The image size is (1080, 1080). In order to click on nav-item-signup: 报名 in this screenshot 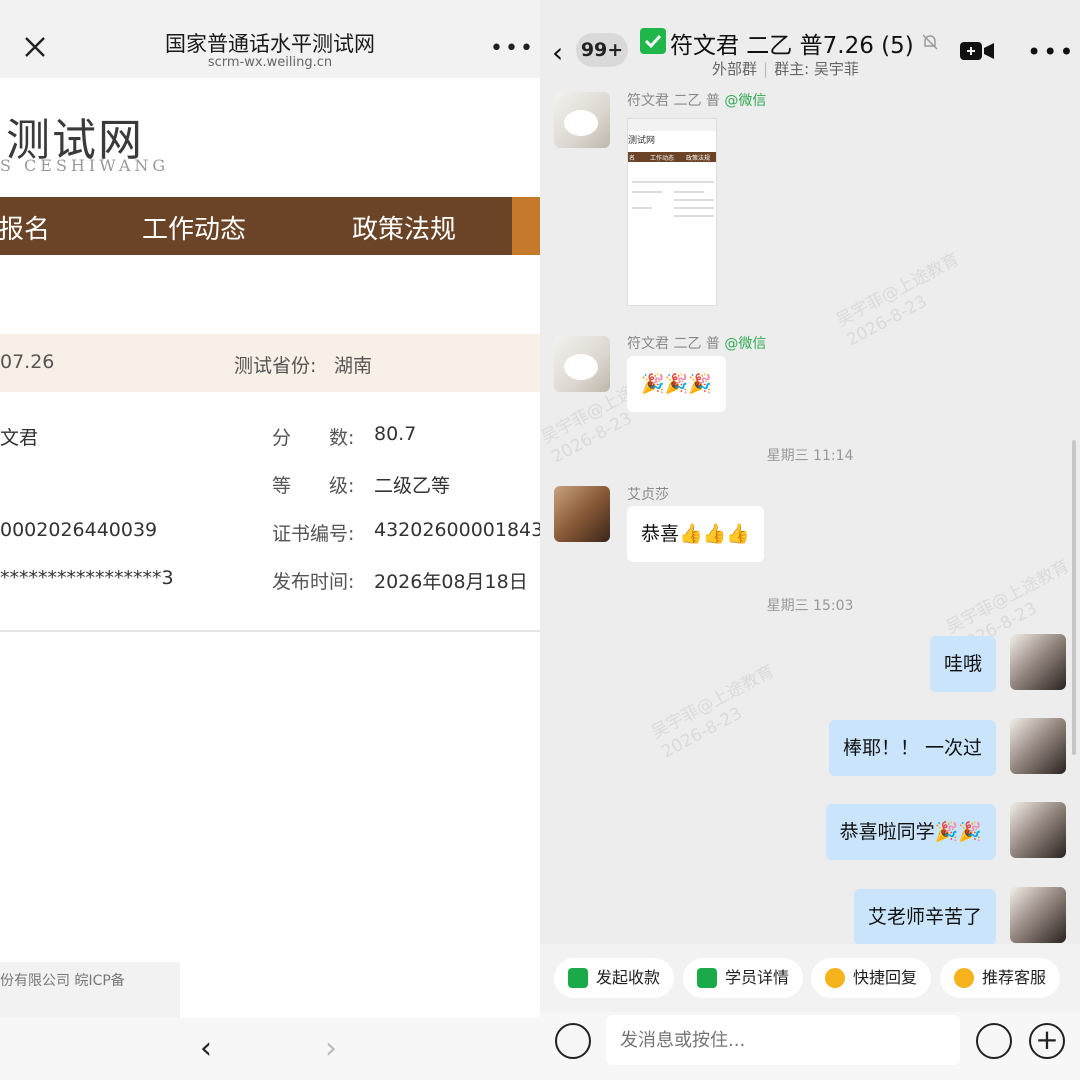, I will do `click(25, 227)`.